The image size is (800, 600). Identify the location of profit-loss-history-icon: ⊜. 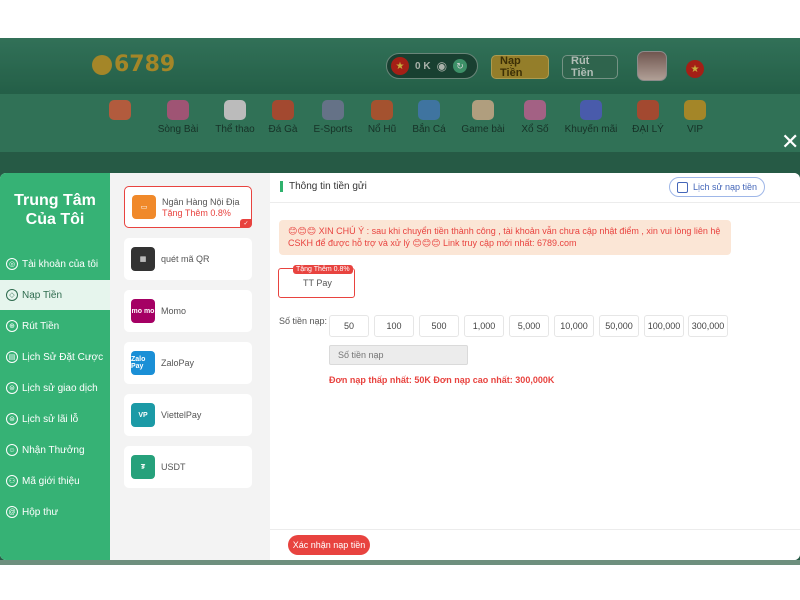
(12, 419).